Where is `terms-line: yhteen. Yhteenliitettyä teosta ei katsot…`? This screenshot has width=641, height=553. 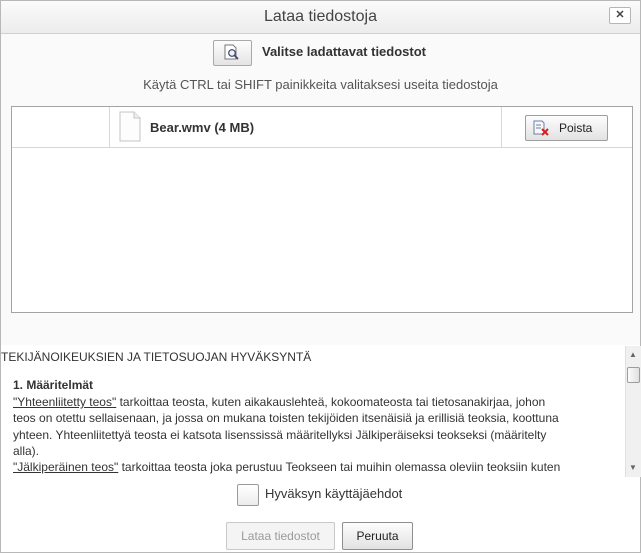
terms-line: yhteen. Yhteenliitettyä teosta ei katsot… is located at coordinates (280, 435).